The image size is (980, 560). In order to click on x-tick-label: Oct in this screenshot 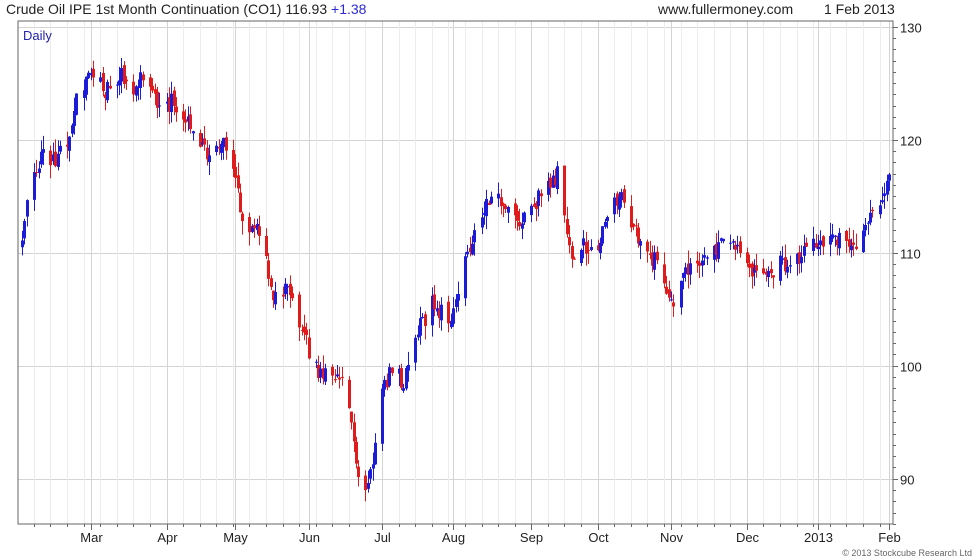, I will do `click(598, 537)`.